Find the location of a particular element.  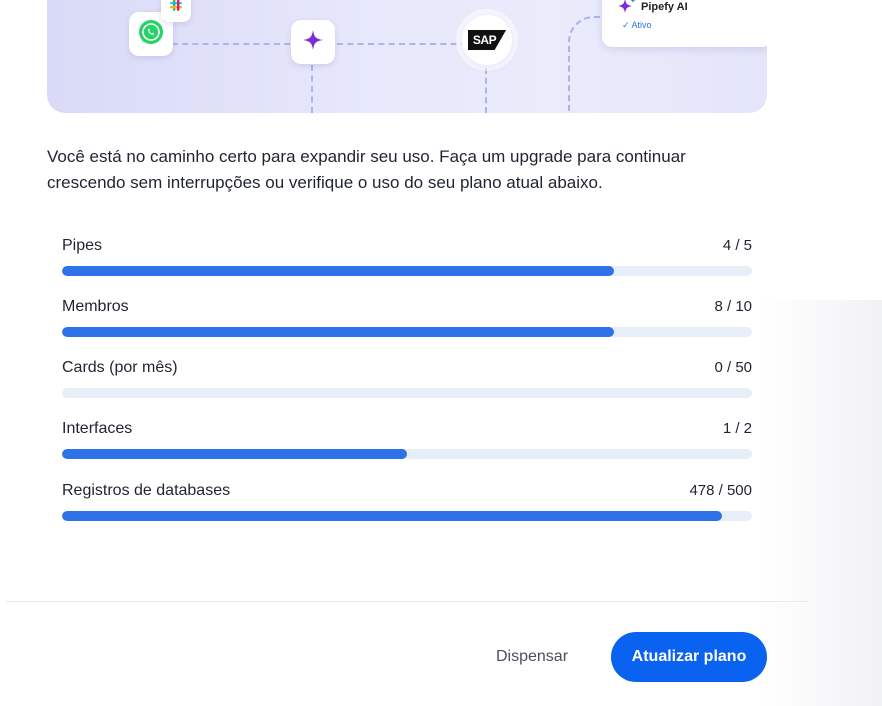

whatsapp-icon is located at coordinates (151, 34).